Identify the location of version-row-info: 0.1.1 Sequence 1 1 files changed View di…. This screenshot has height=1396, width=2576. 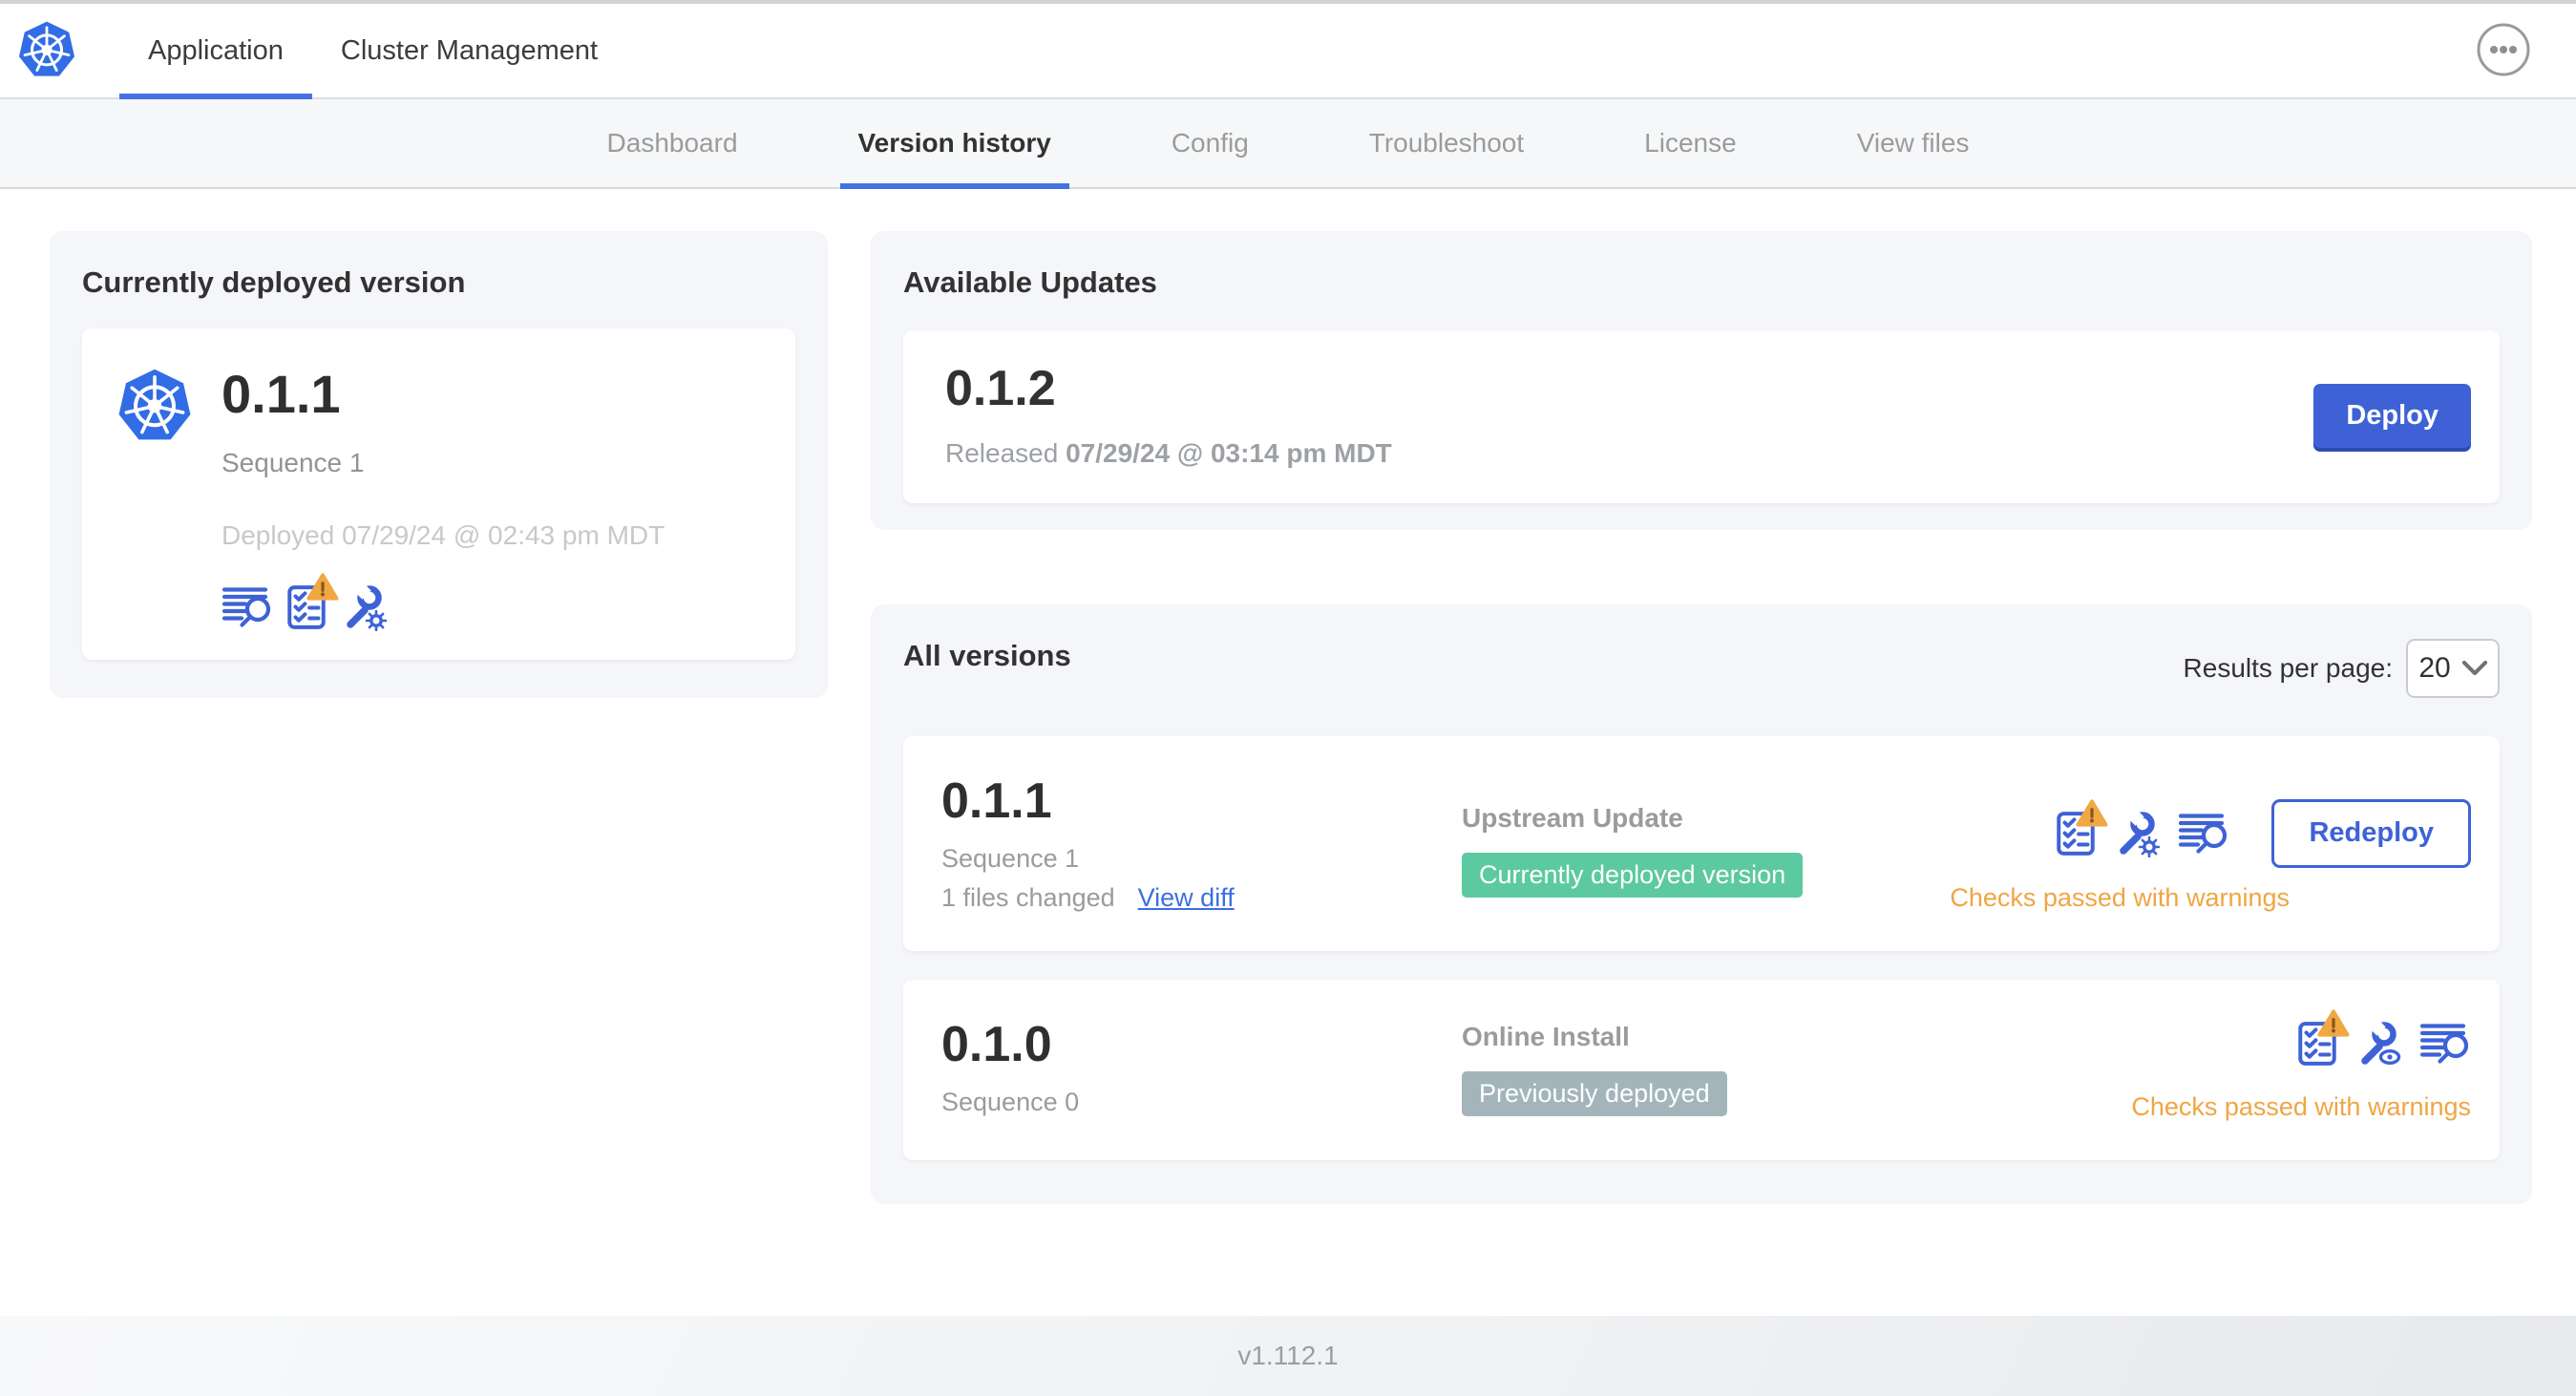
(1201, 842).